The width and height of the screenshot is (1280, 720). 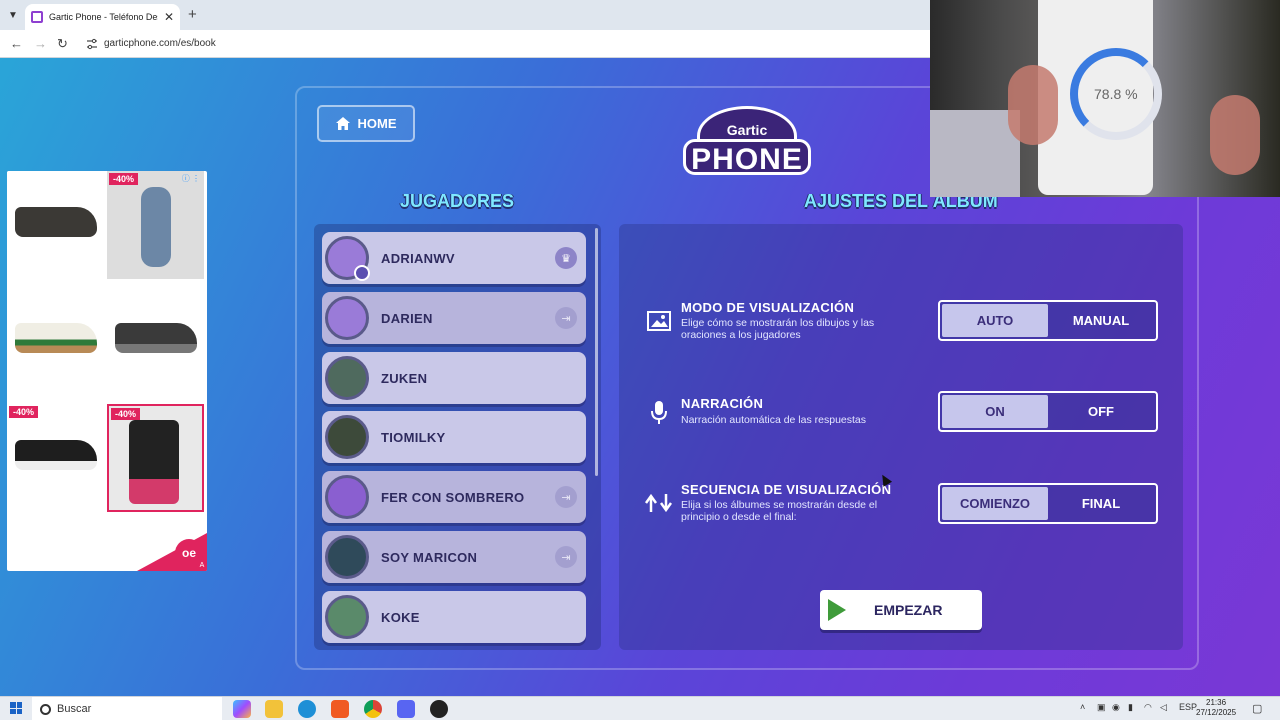 I want to click on browser-tab-title: Gartic Phone - Teléfono Descon, so click(x=103, y=17).